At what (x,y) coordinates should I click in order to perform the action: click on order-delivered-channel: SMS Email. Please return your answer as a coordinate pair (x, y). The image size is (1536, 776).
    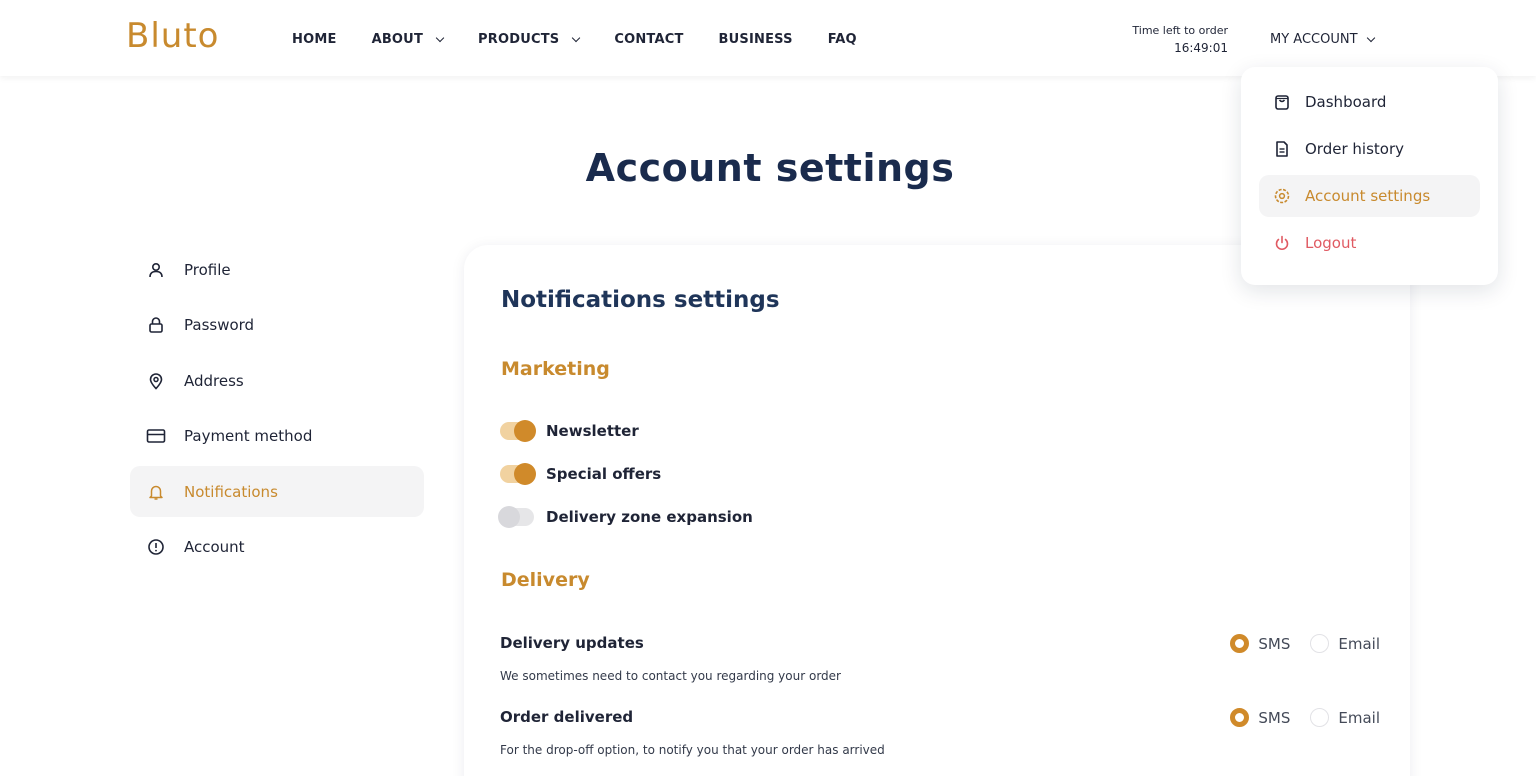
    Looking at the image, I should click on (1305, 717).